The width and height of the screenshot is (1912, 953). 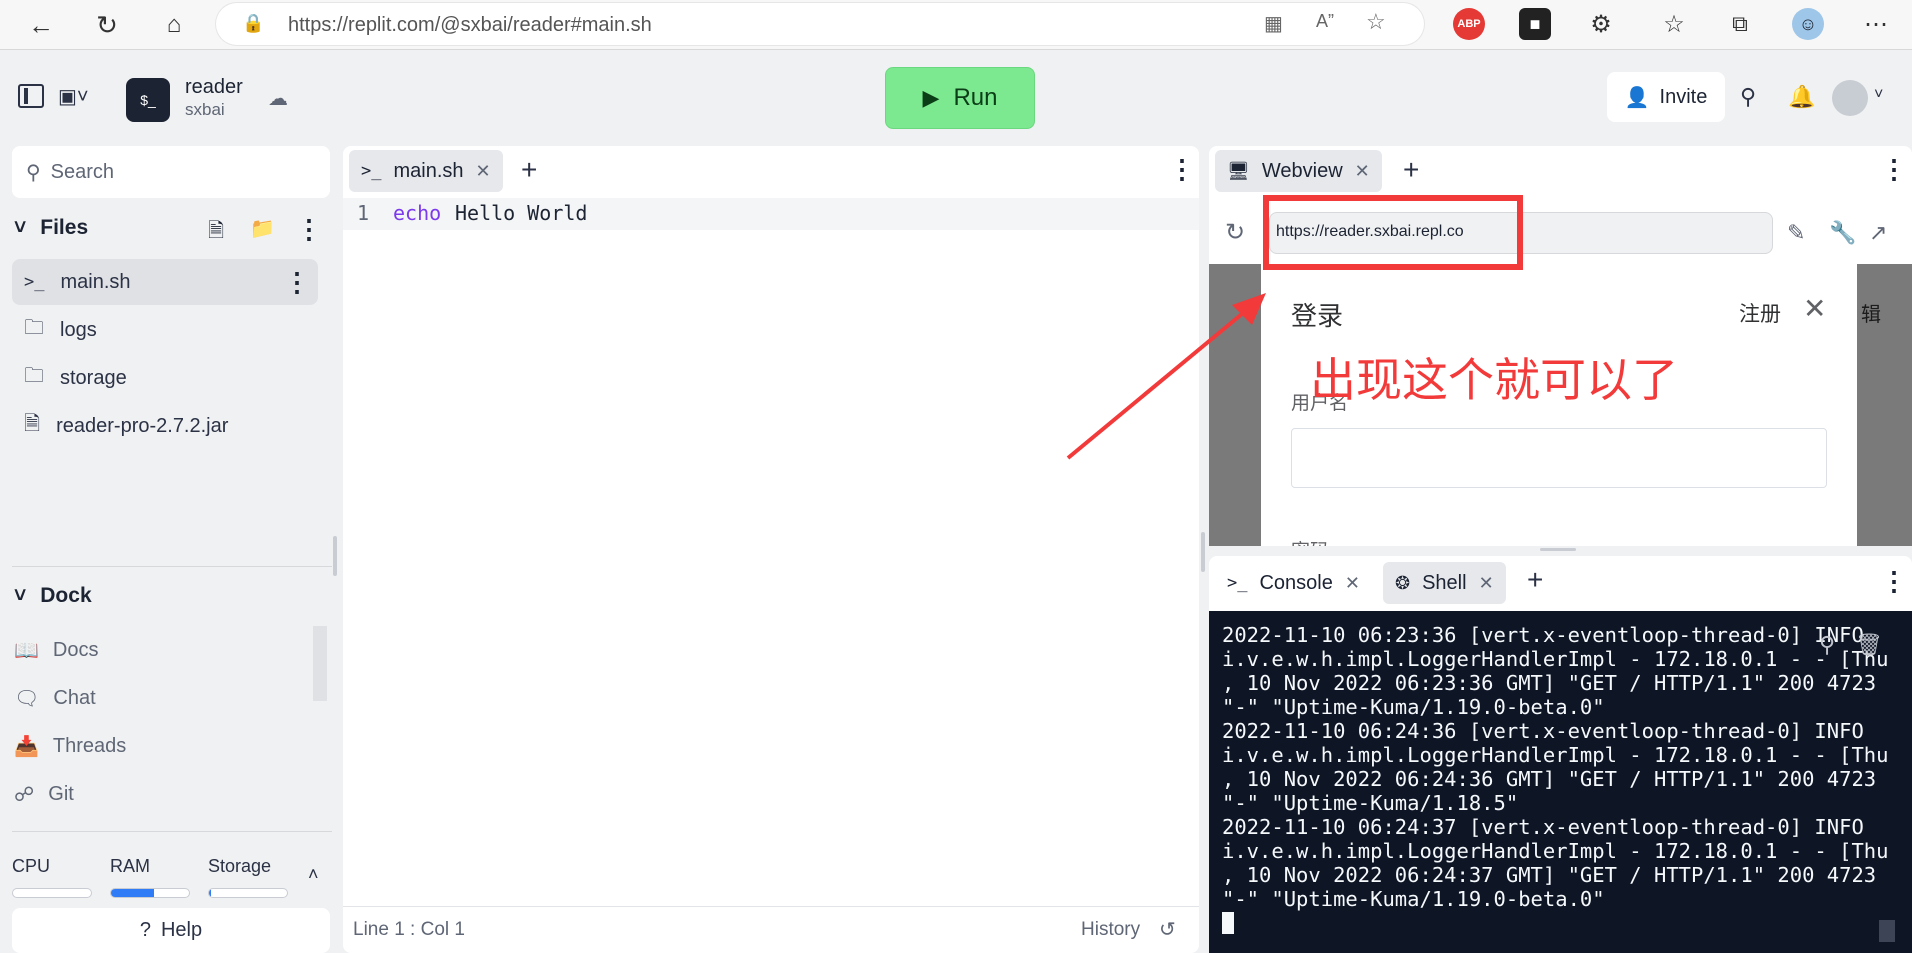 What do you see at coordinates (73, 96) in the screenshot?
I see `git-branch-menu-icon: ▣˅` at bounding box center [73, 96].